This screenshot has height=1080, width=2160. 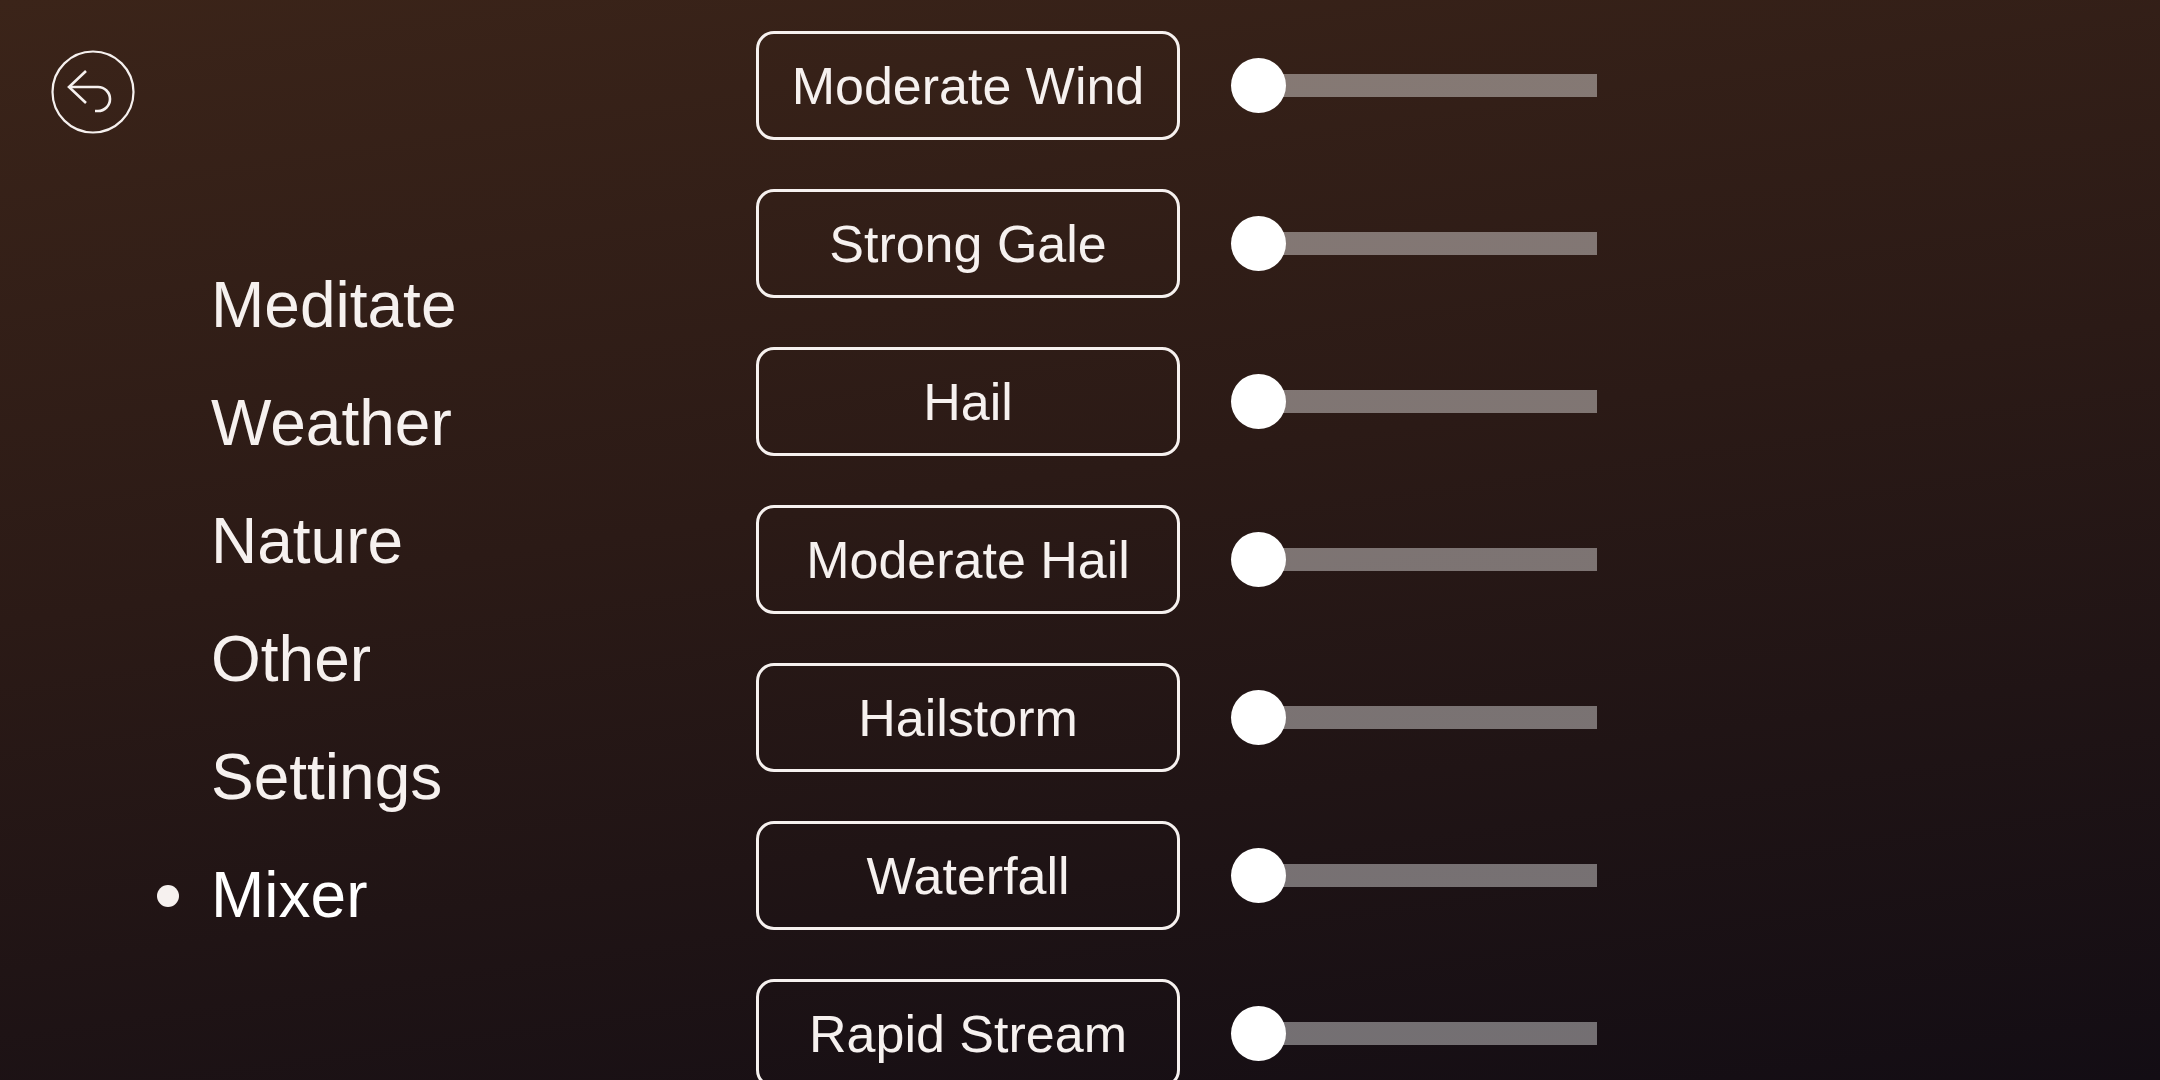 What do you see at coordinates (968, 1029) in the screenshot?
I see `sound-button: Rapid Stream` at bounding box center [968, 1029].